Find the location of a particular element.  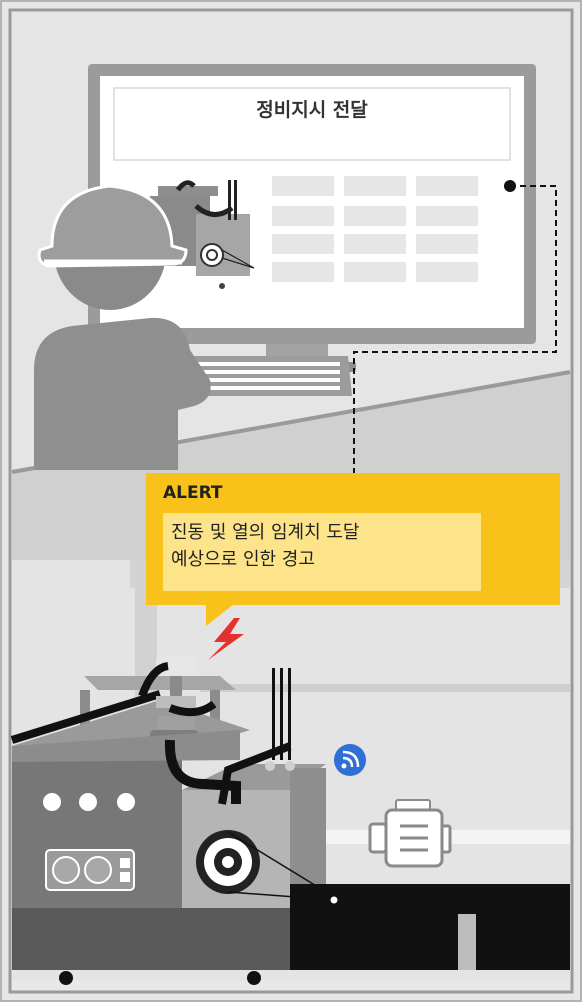

alert-message-line-1: 진동 및 열의 임계치 도달 is located at coordinates (265, 532).